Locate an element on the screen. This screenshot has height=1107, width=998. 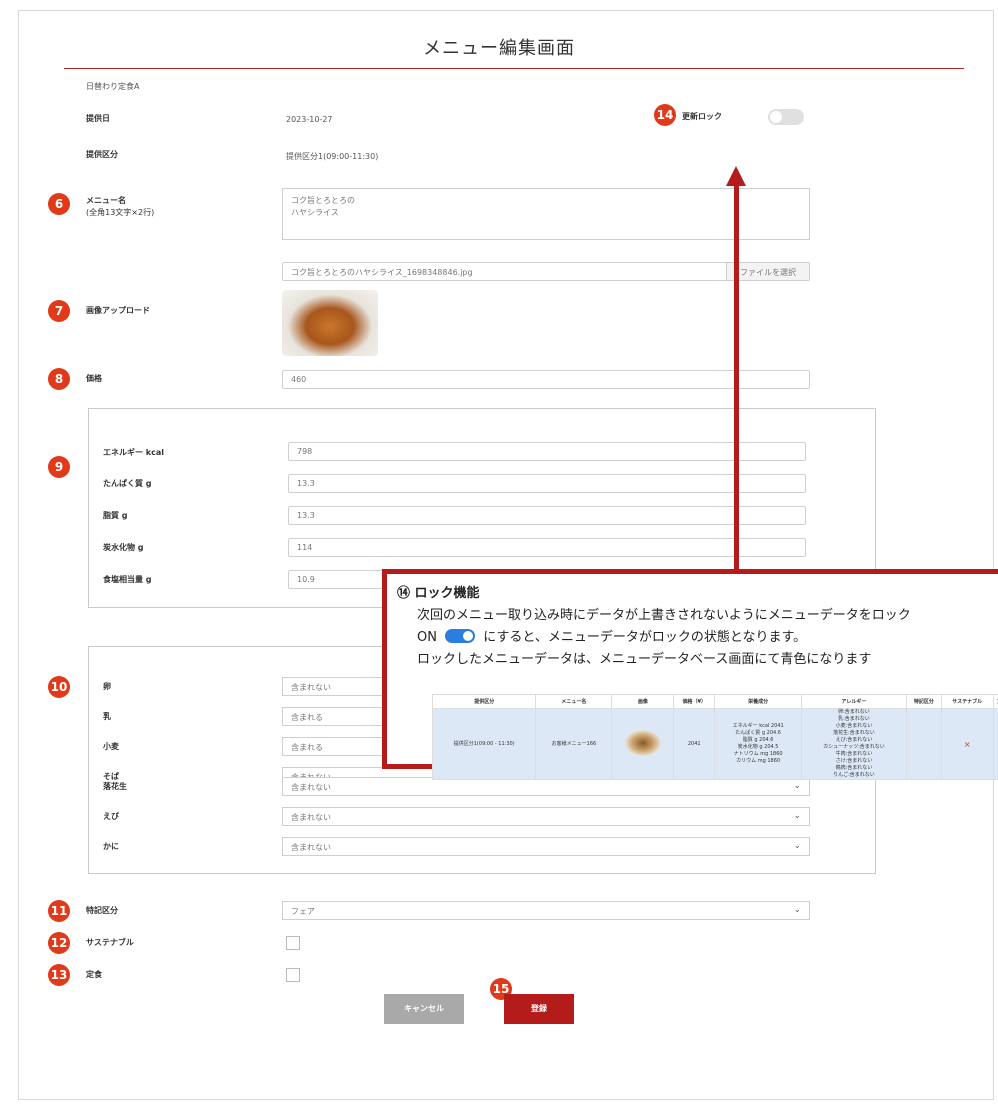
table-header: 栄養成分 is located at coordinates (758, 701).